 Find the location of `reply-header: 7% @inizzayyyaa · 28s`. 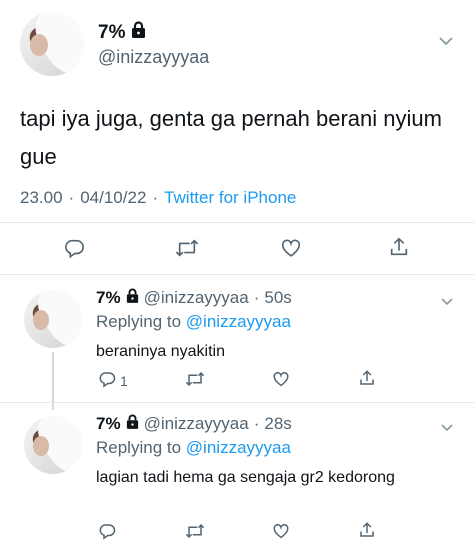

reply-header: 7% @inizzayyyaa · 28s is located at coordinates (194, 424).